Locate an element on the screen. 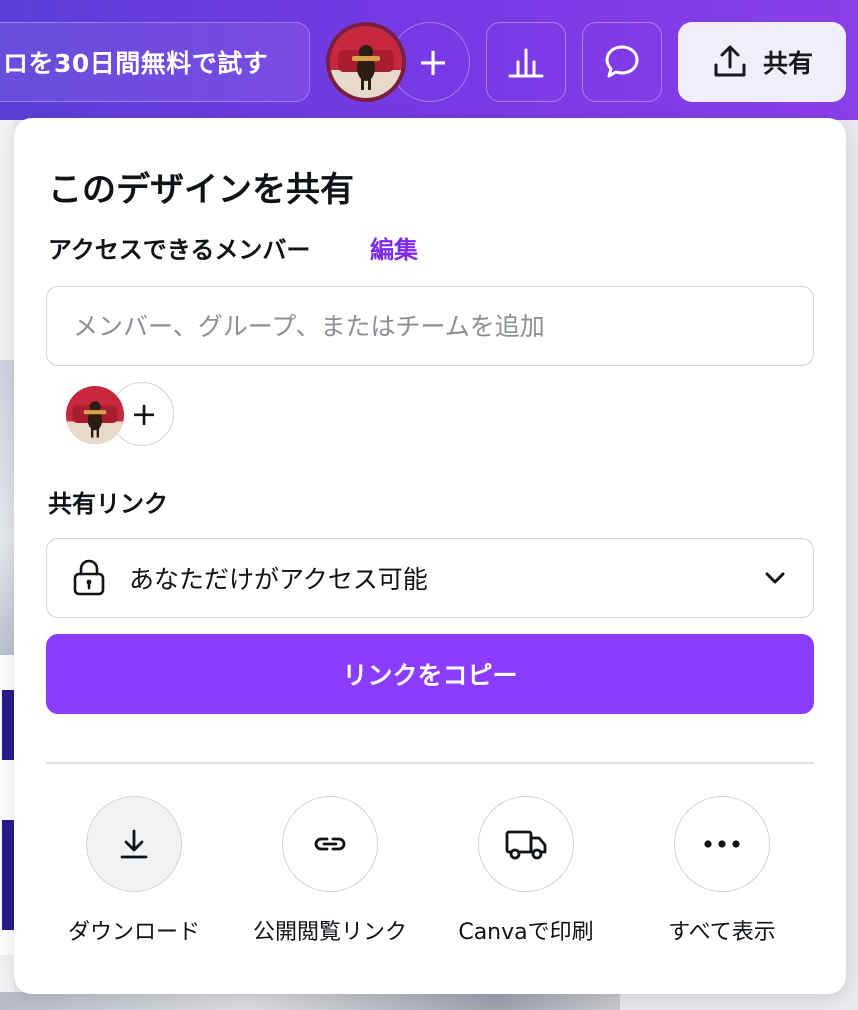  comment-icon is located at coordinates (622, 61).